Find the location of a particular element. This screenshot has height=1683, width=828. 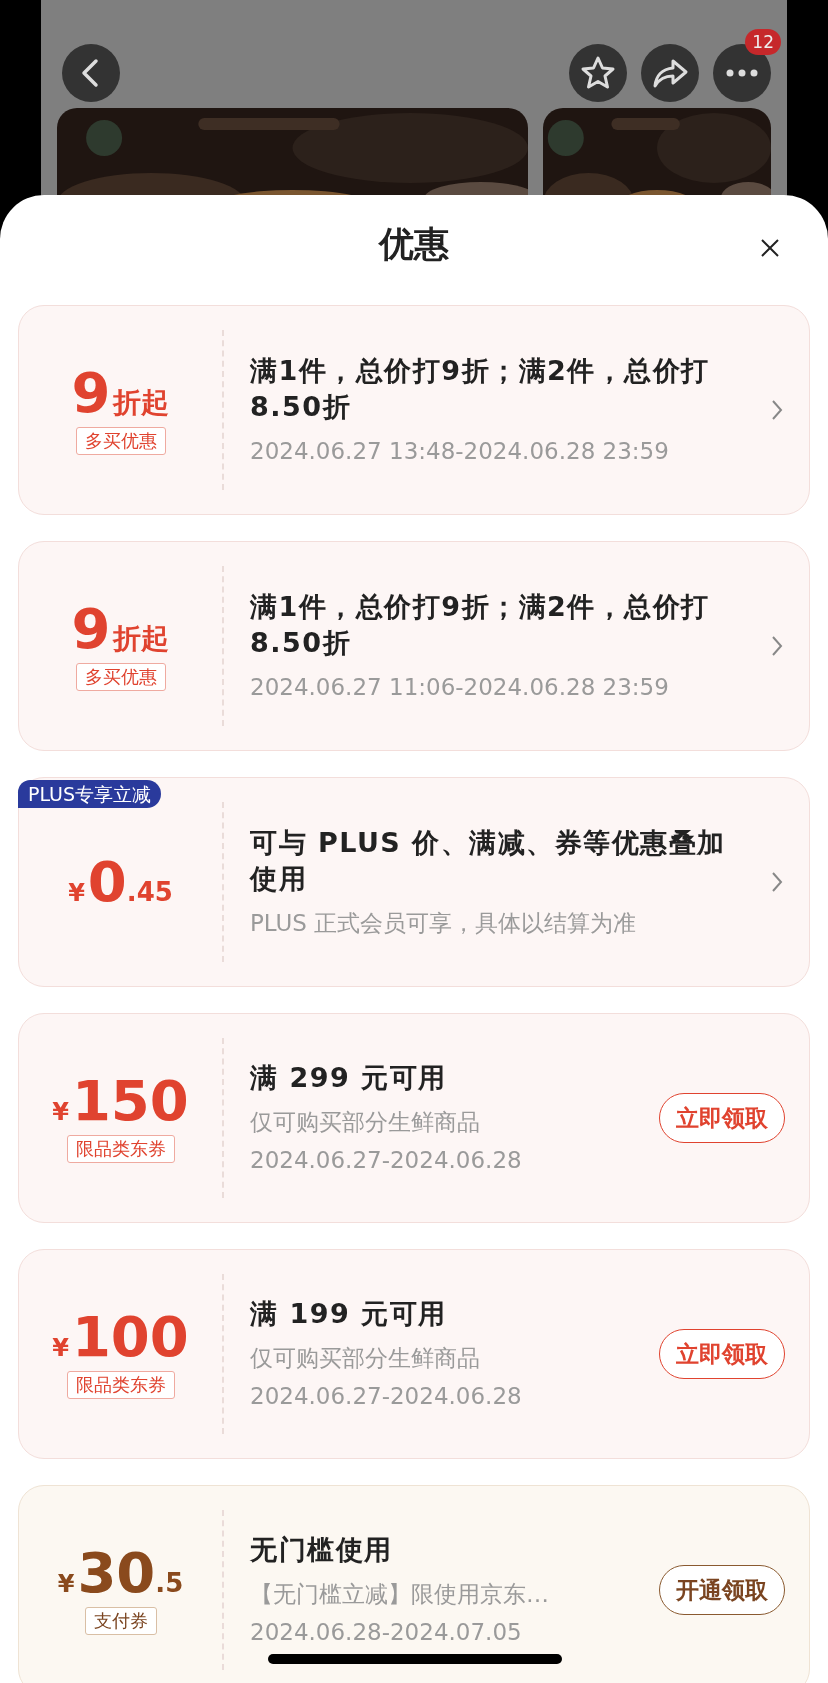

offer-card: ¥150 限品类东券 满 299 元可用 仅可购买部分生鲜商品 2024.06.27-2024.06.28 立即领取 is located at coordinates (414, 1118).